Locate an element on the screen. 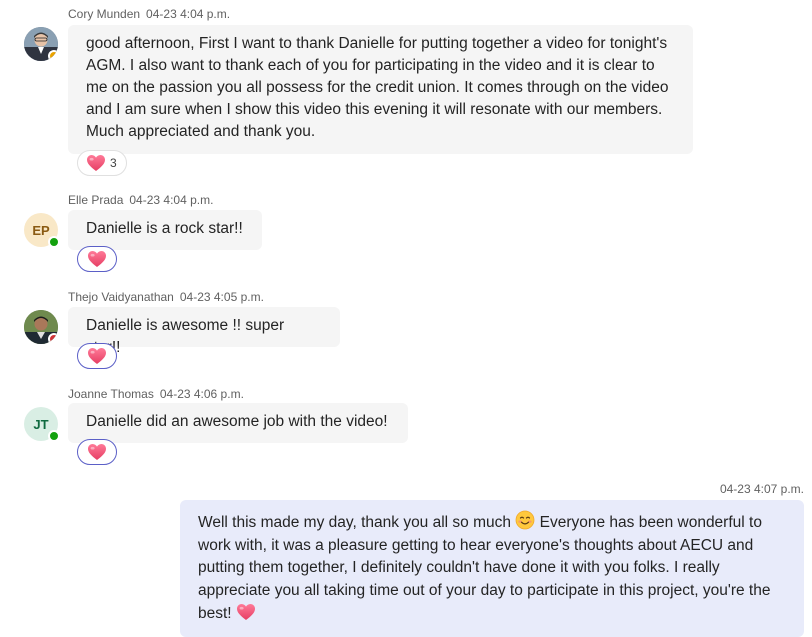  avatar-initials: EP is located at coordinates (41, 230).